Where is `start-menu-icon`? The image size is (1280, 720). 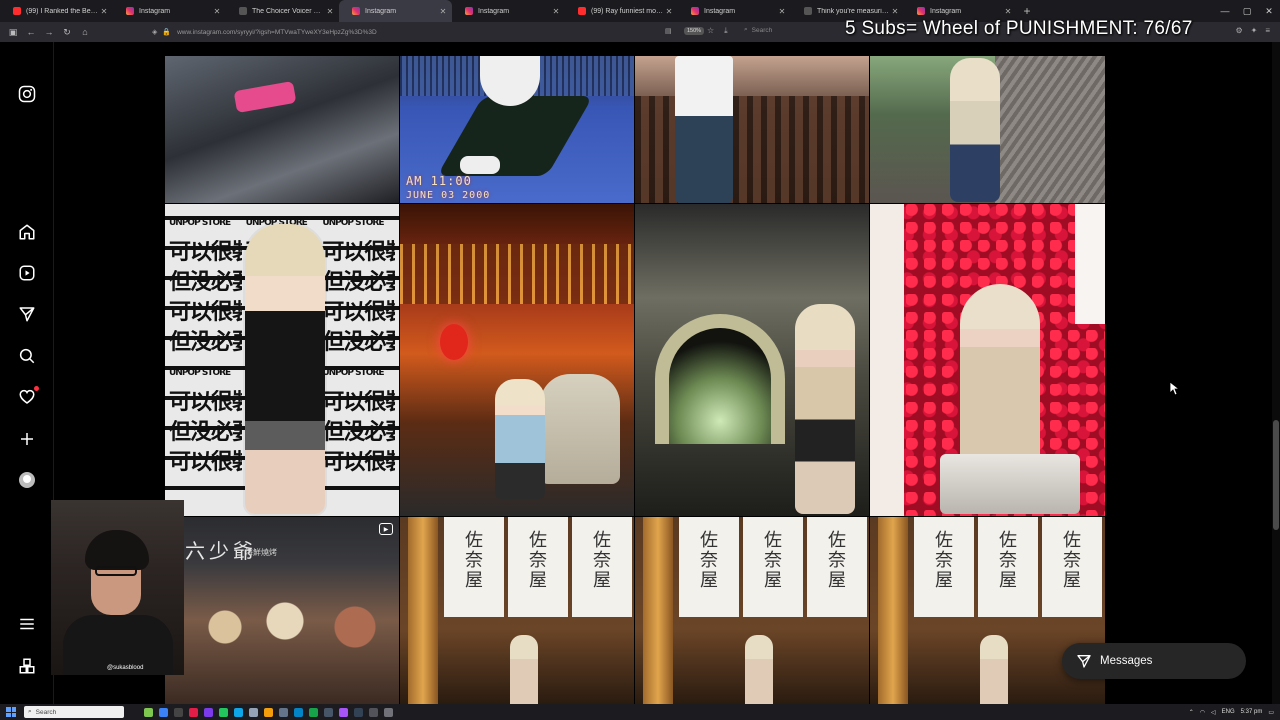
start-menu-icon is located at coordinates (11, 712).